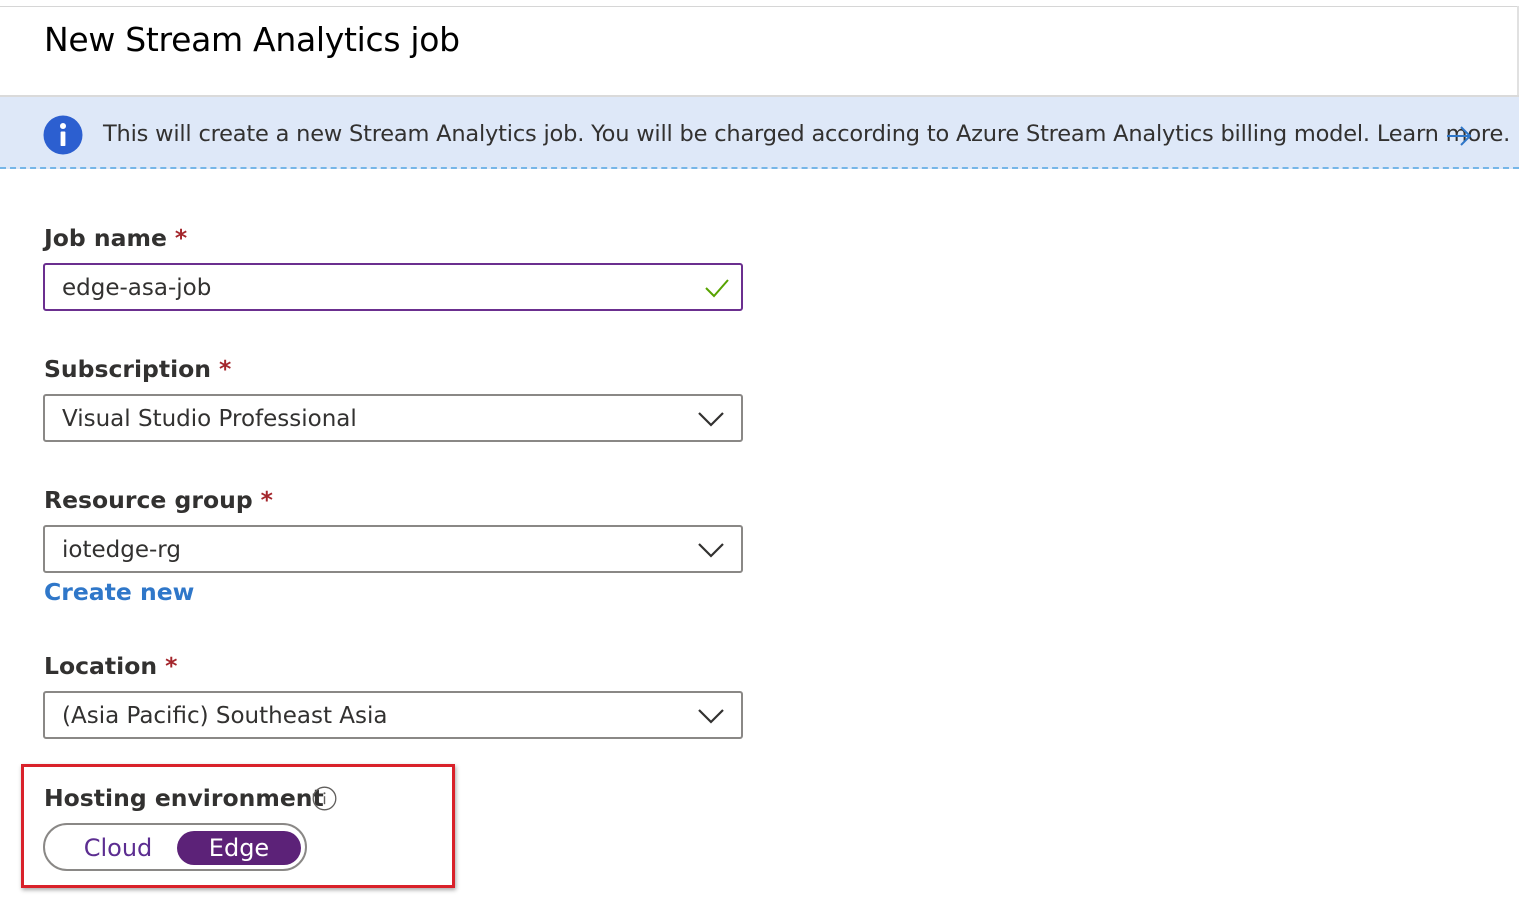 This screenshot has height=907, width=1519. Describe the element at coordinates (137, 288) in the screenshot. I see `job-name-value: edge-asa-job` at that location.